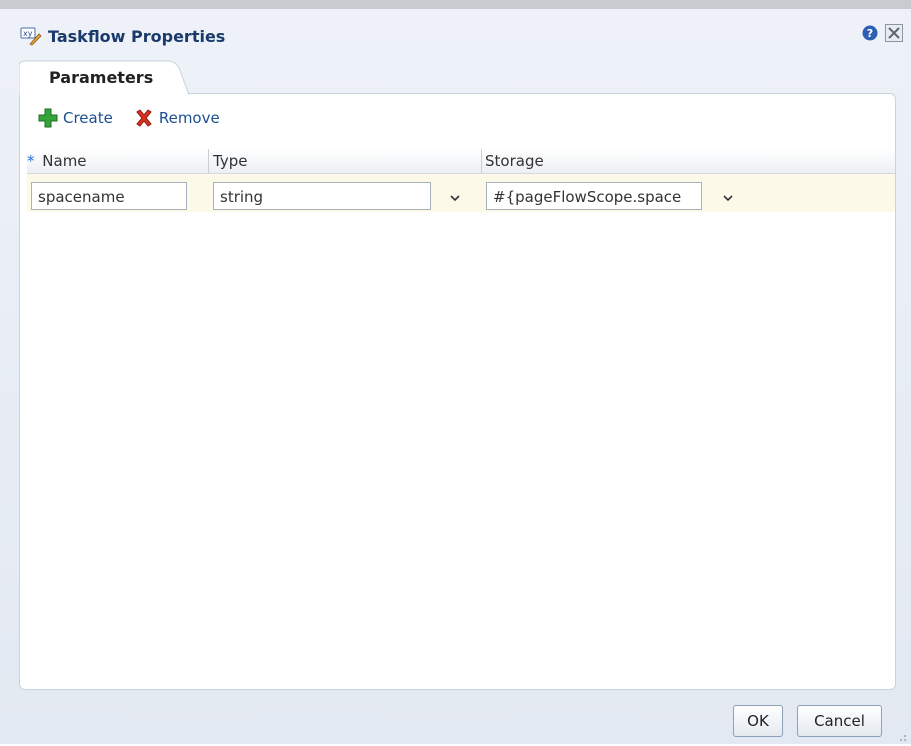 This screenshot has width=911, height=746. Describe the element at coordinates (894, 33) in the screenshot. I see `close-icon` at that location.